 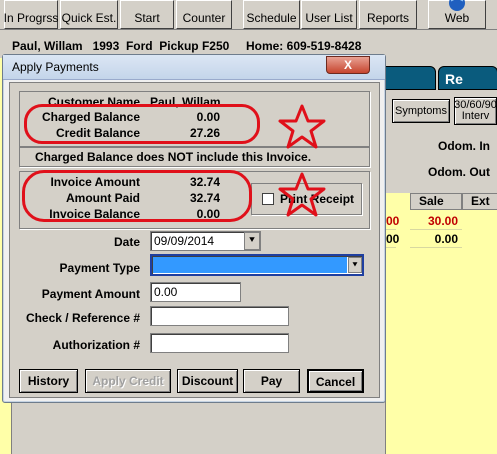 I want to click on print-receipt-checkbox, so click(x=268, y=199).